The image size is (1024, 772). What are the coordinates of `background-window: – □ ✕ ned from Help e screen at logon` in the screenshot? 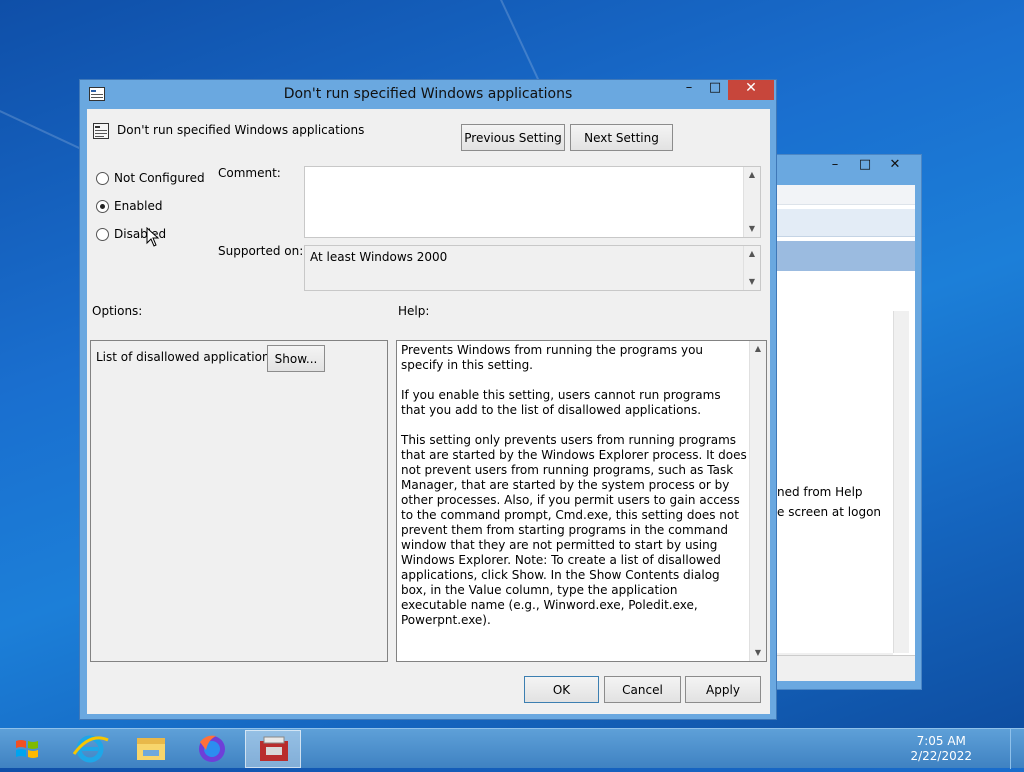 It's located at (846, 422).